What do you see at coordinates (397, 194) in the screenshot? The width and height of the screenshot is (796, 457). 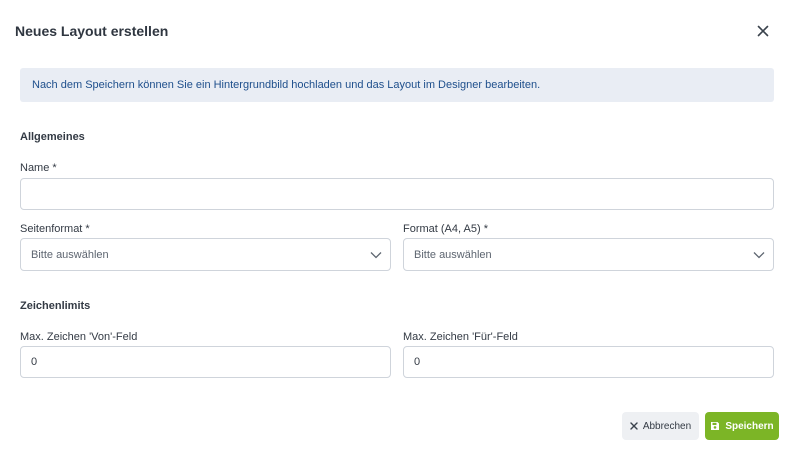 I see `name-input` at bounding box center [397, 194].